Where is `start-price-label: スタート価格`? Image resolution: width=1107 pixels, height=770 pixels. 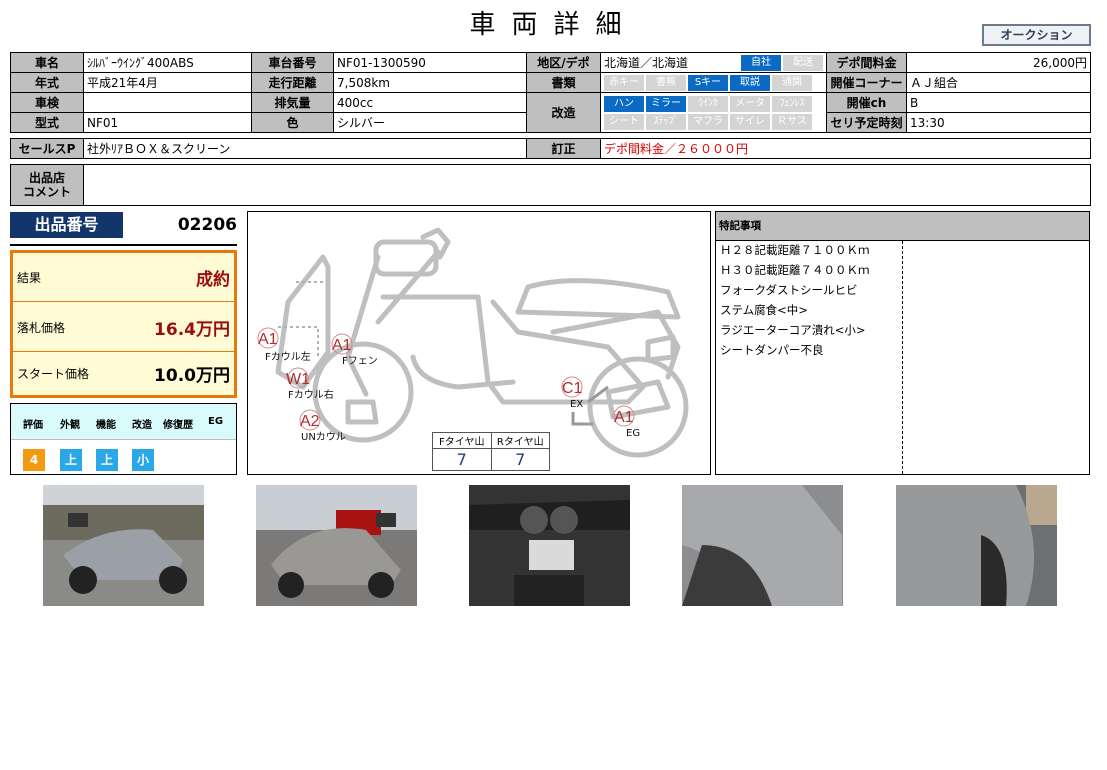 start-price-label: スタート価格 is located at coordinates (53, 374).